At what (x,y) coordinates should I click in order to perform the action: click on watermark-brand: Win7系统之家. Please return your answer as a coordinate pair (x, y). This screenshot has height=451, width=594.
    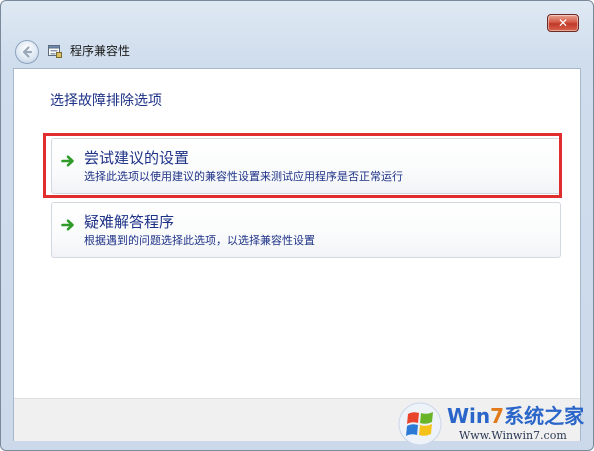
    Looking at the image, I should click on (515, 416).